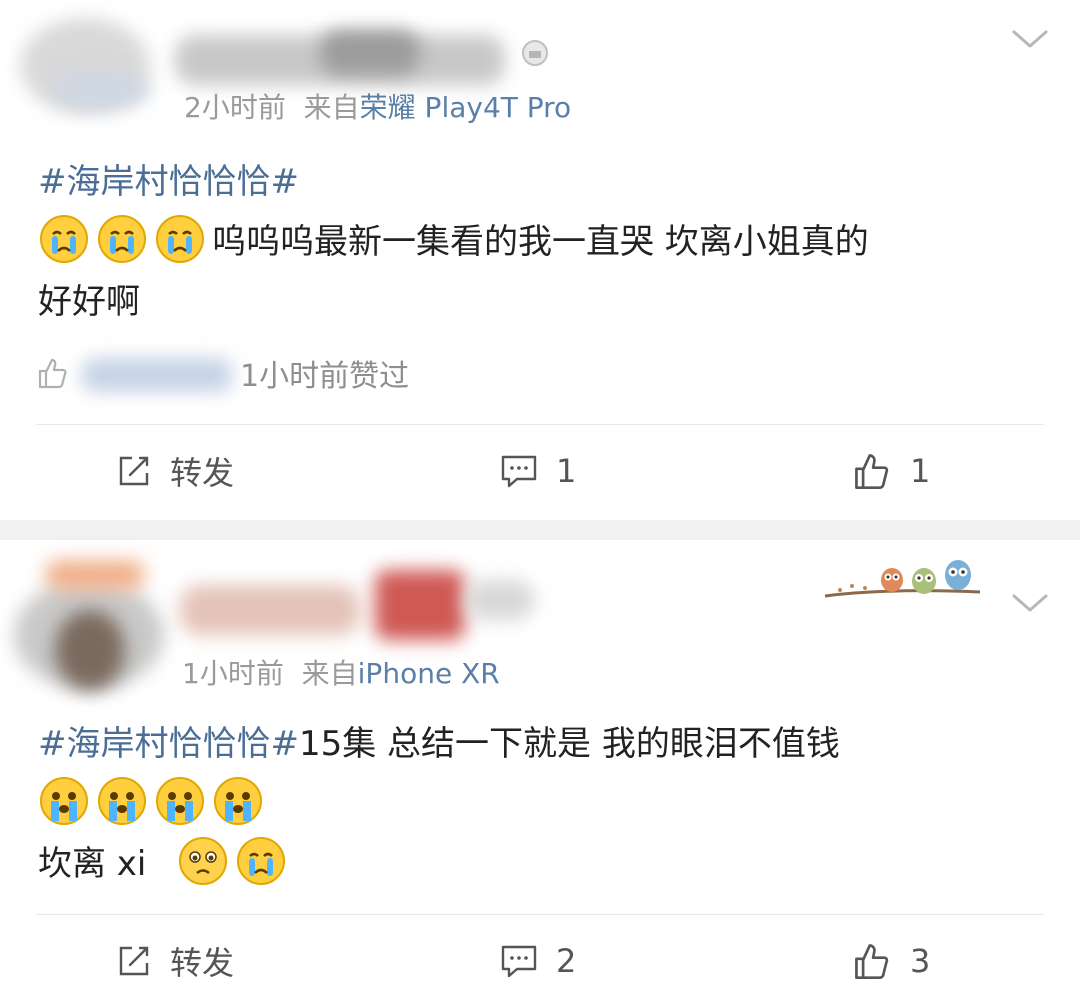 This screenshot has height=987, width=1080. Describe the element at coordinates (891, 961) in the screenshot. I see `like-button: 3` at that location.